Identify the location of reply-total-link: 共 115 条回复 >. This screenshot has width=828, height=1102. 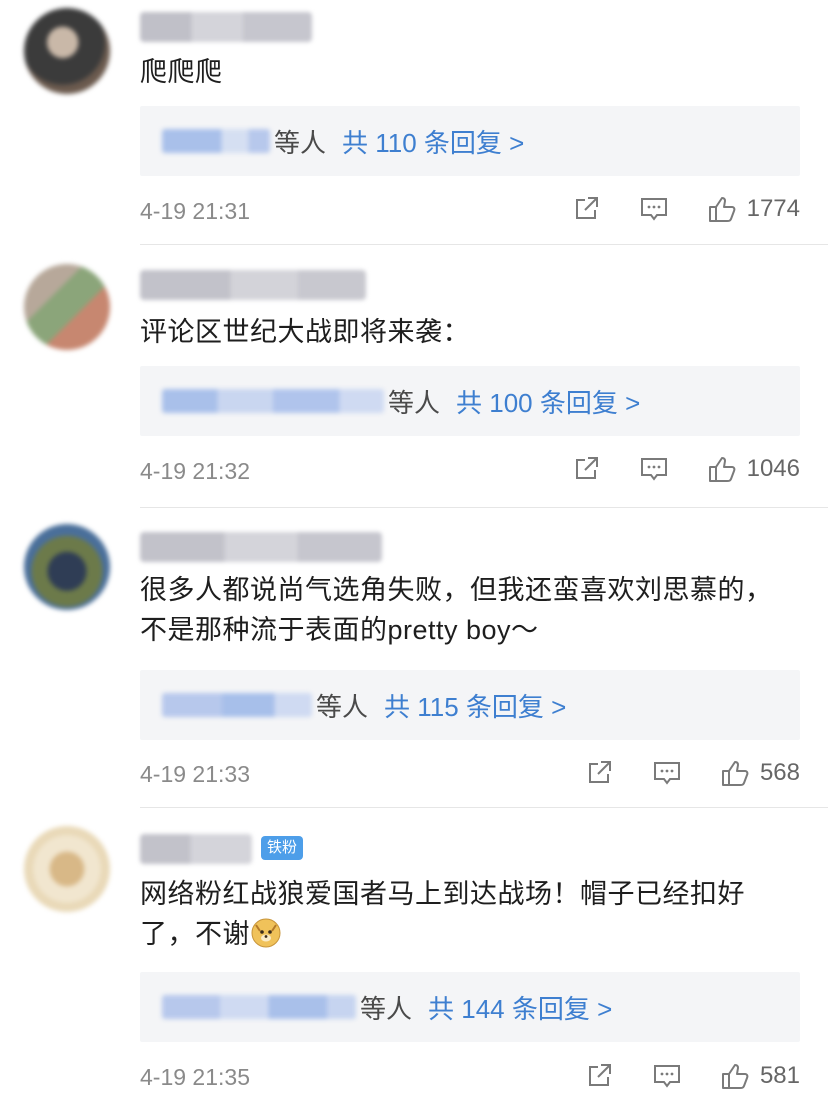
(475, 705).